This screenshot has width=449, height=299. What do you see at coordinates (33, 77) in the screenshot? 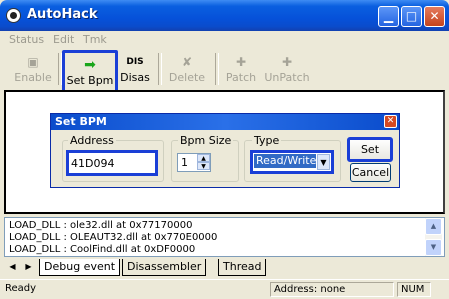
I see `enable-label: Enable` at bounding box center [33, 77].